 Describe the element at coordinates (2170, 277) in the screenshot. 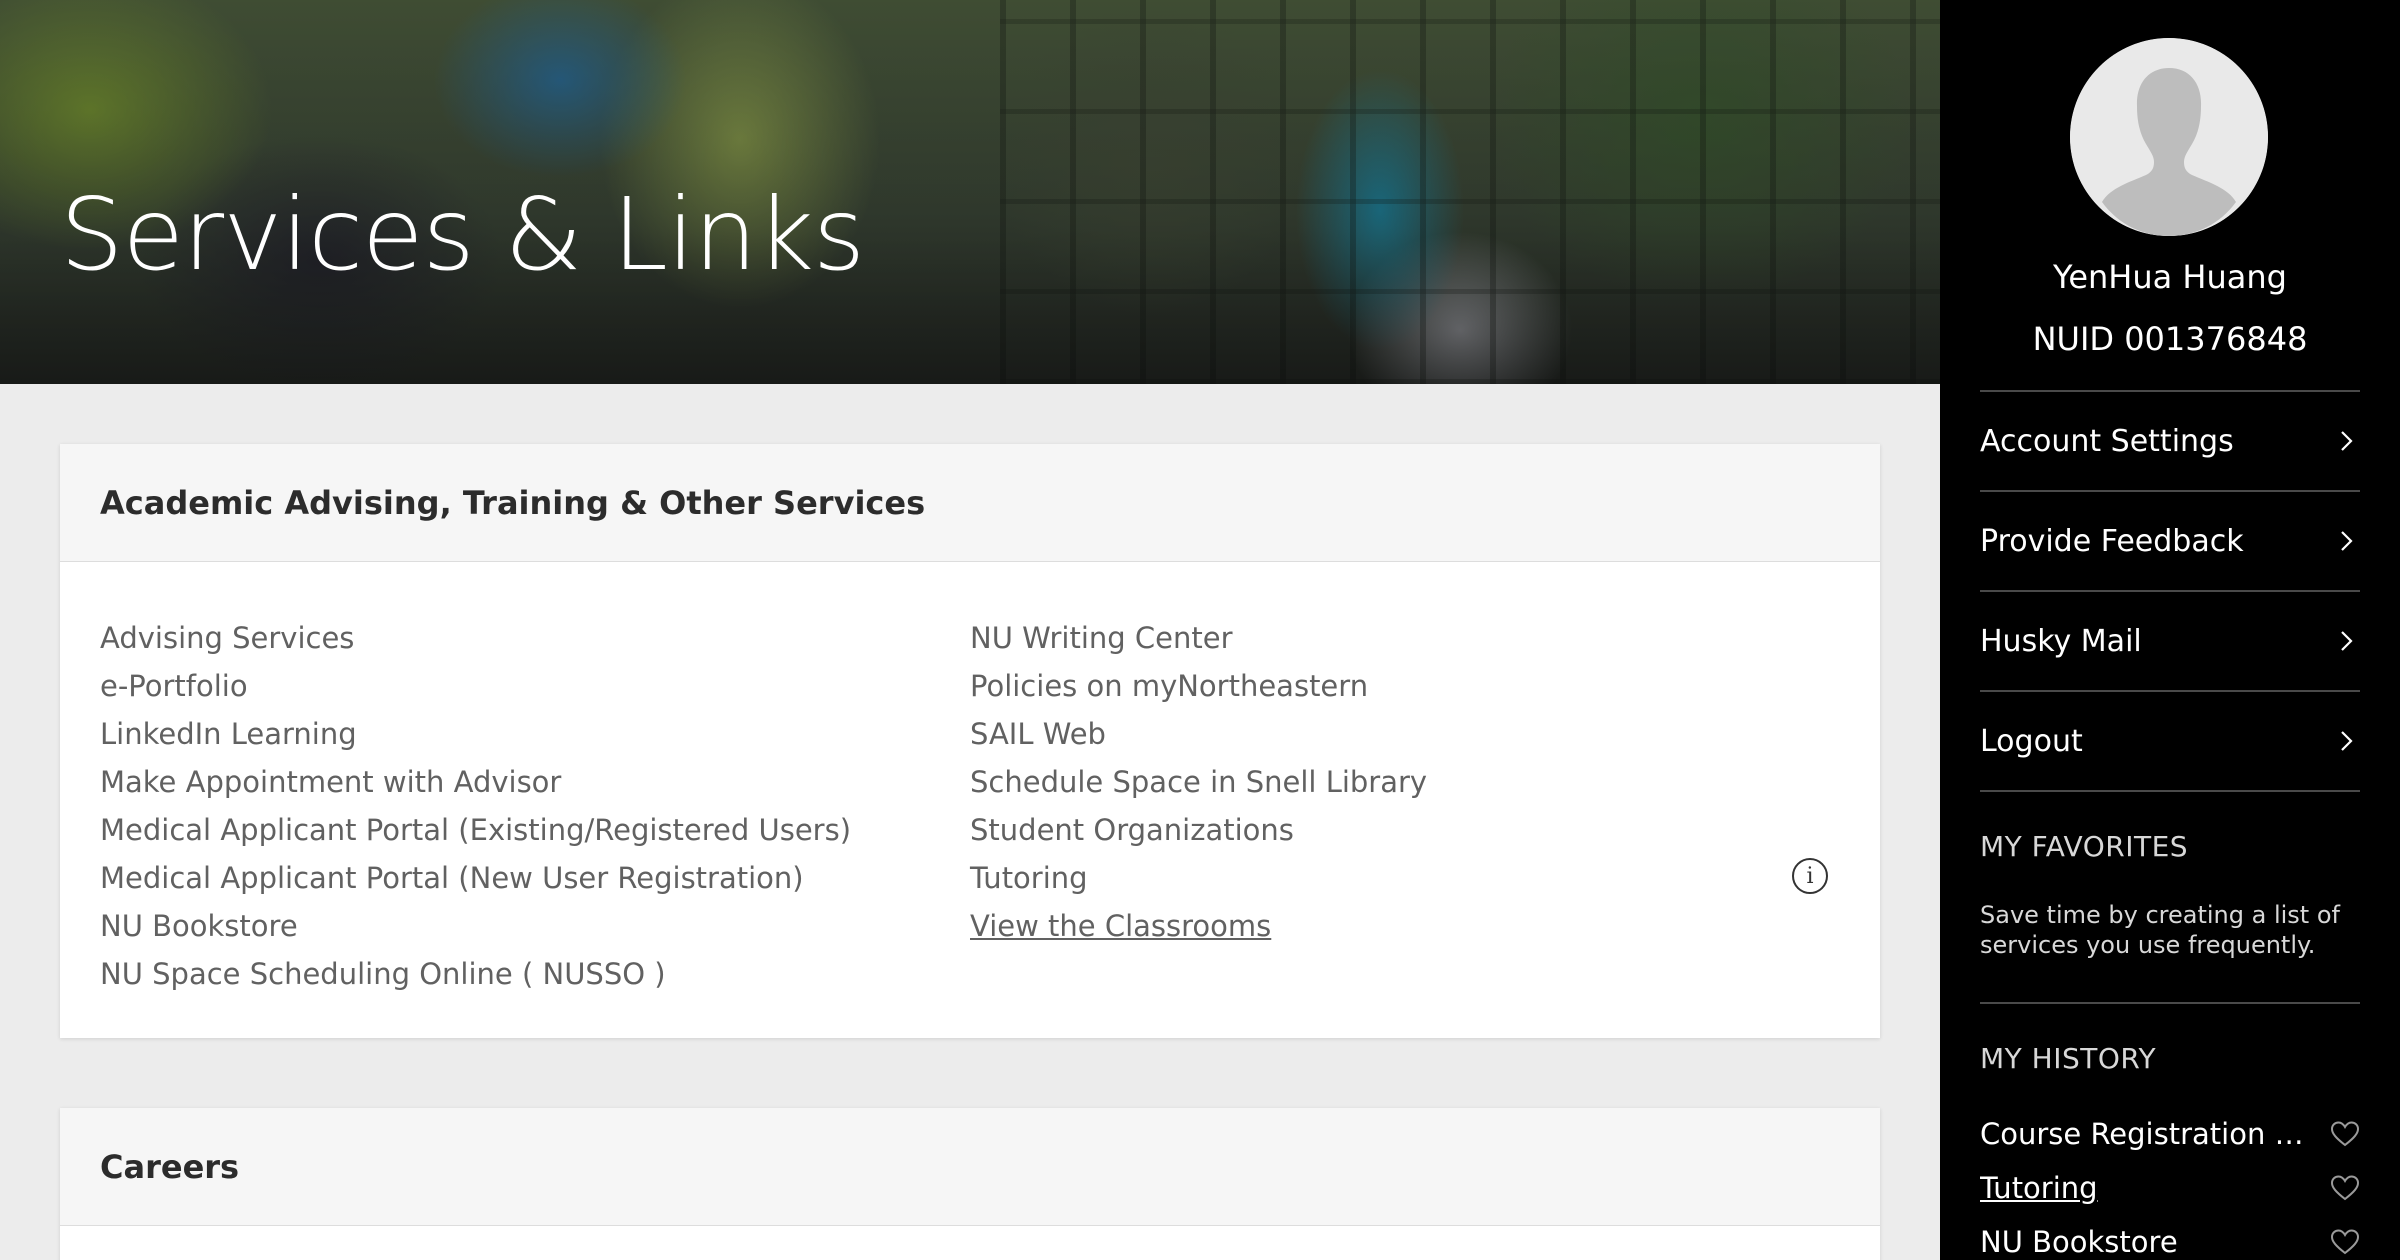

I see `user-name: YenHua Huang` at that location.